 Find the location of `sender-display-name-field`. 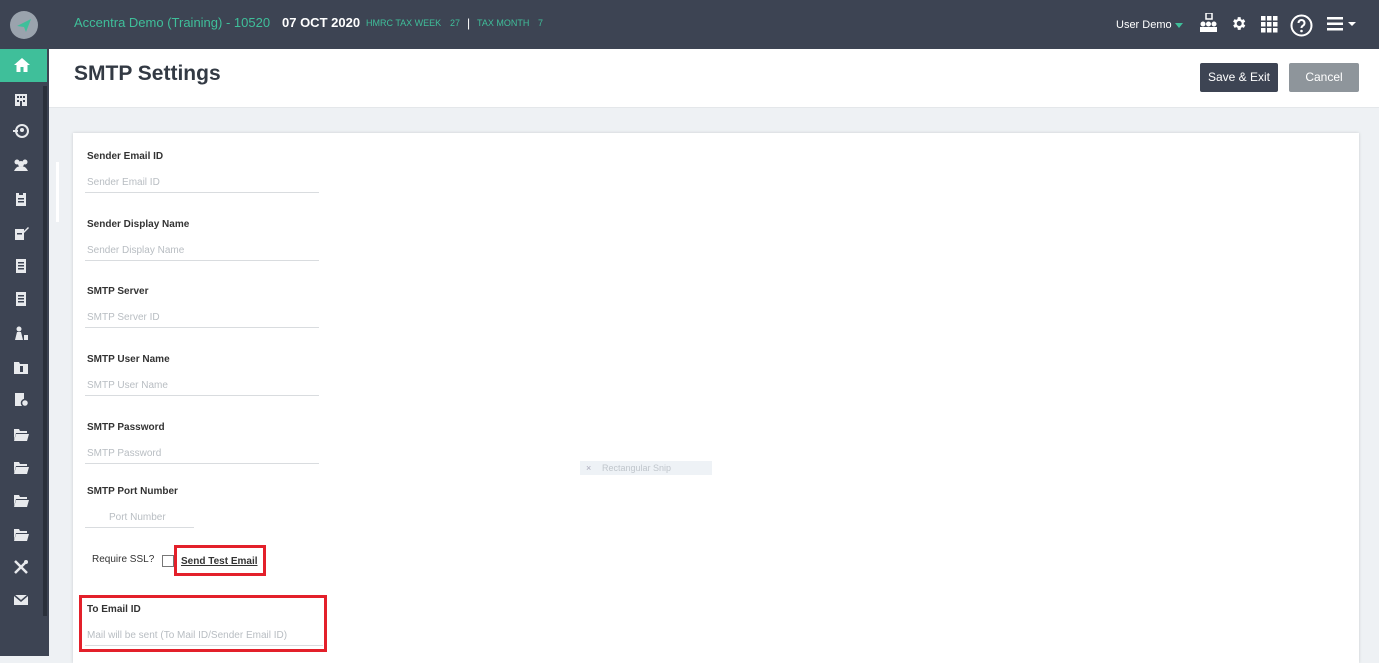

sender-display-name-field is located at coordinates (202, 250).